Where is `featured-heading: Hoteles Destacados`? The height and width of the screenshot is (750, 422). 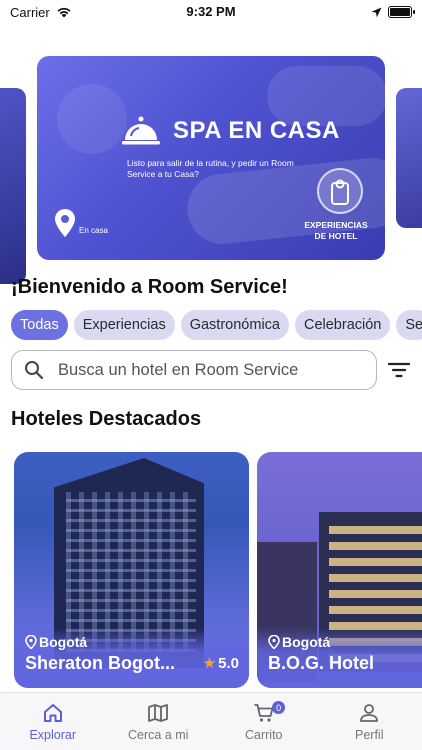 featured-heading: Hoteles Destacados is located at coordinates (106, 419).